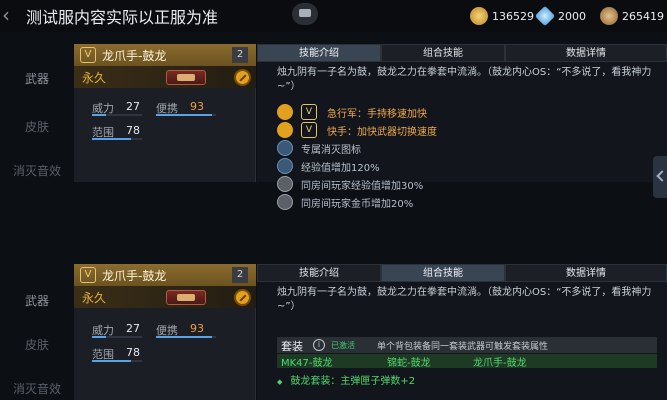 The image size is (667, 400). I want to click on diamond-currency: 2000, so click(560, 16).